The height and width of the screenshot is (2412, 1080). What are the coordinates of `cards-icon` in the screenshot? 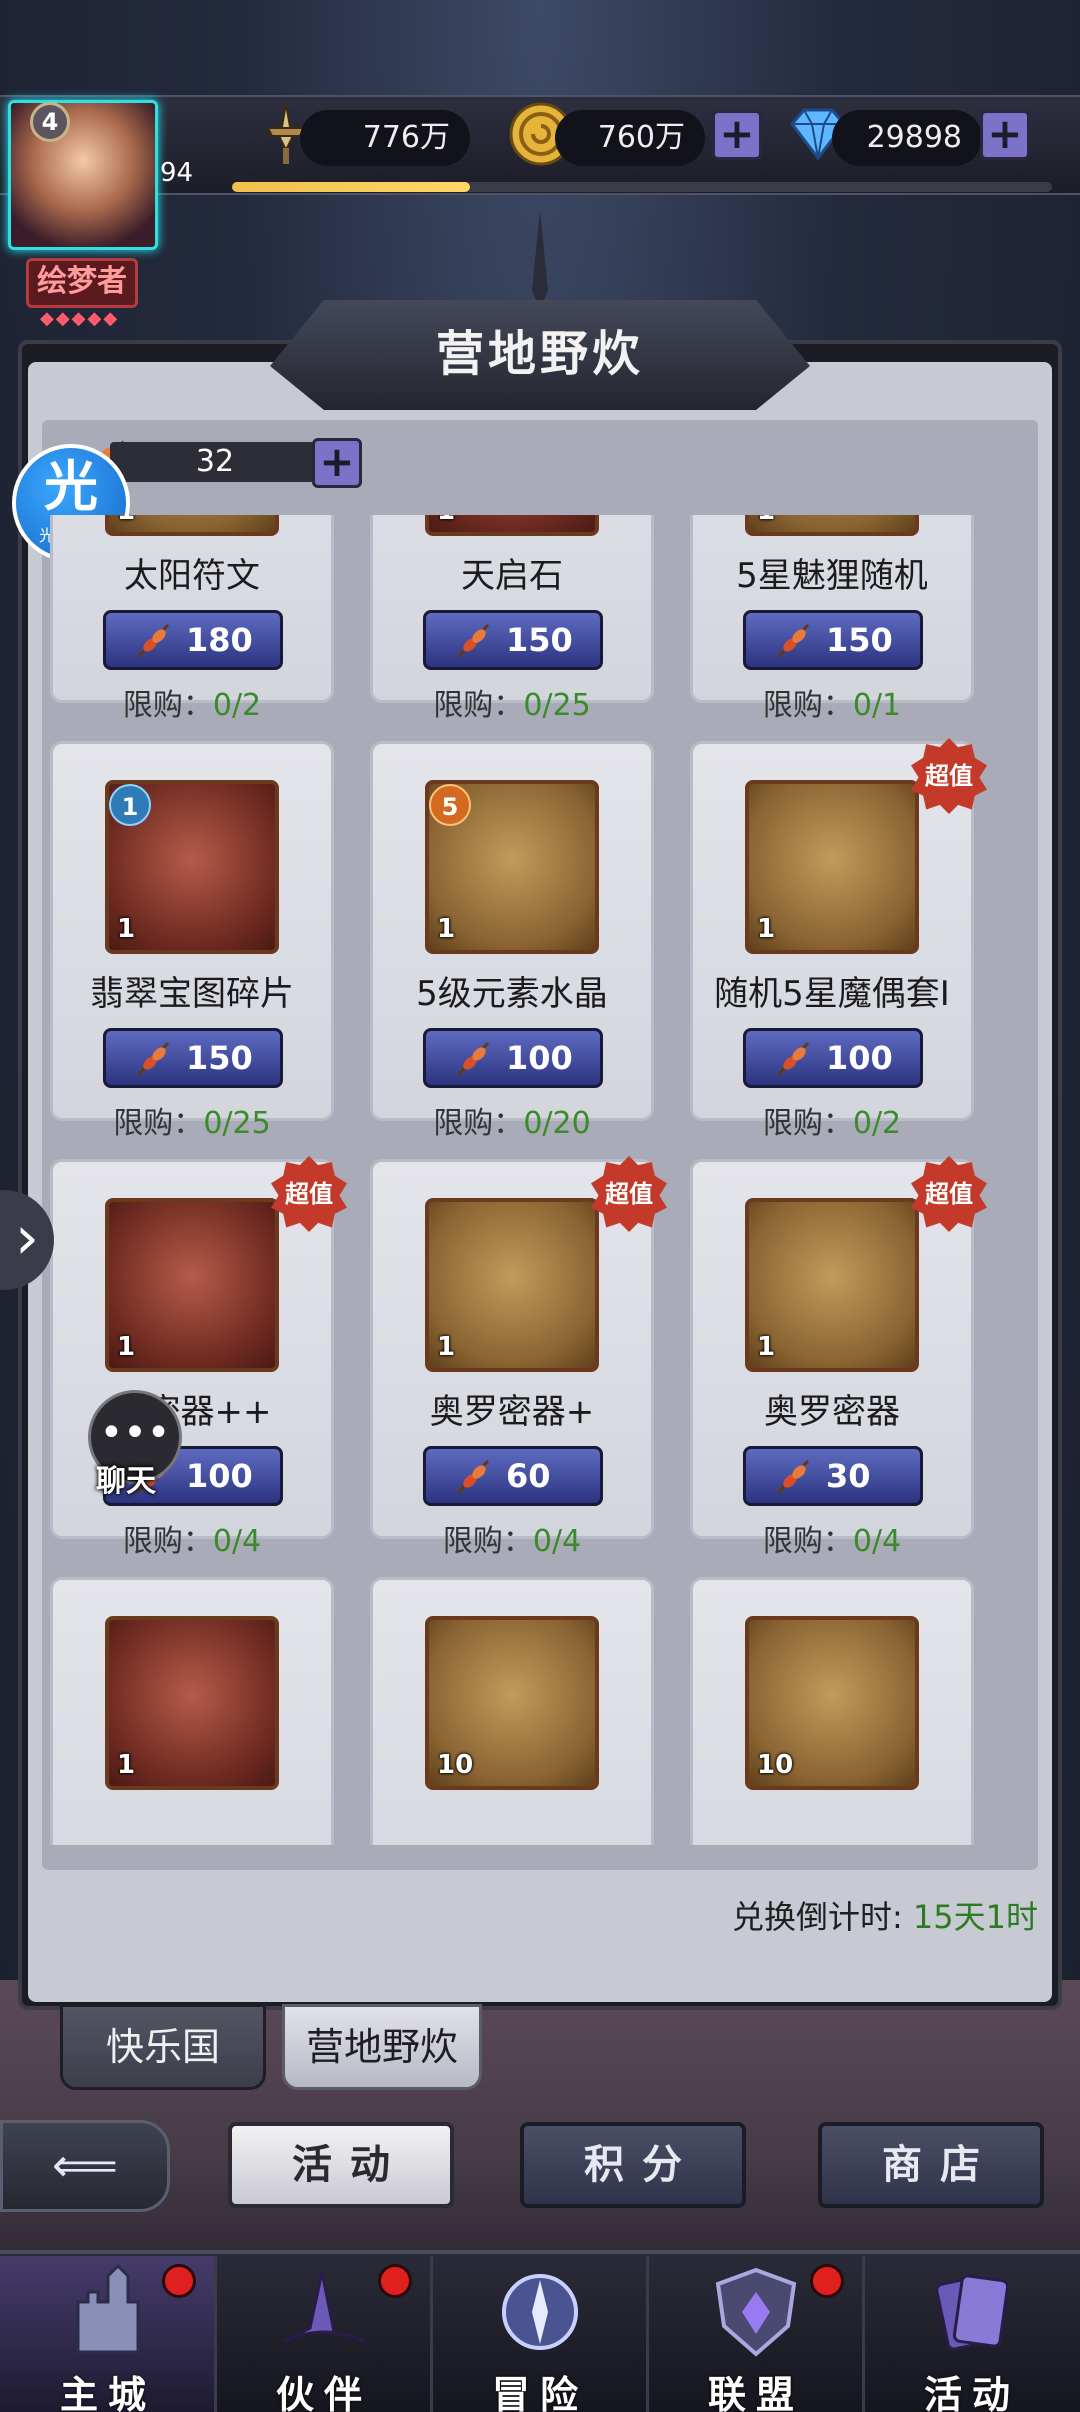 It's located at (972, 2312).